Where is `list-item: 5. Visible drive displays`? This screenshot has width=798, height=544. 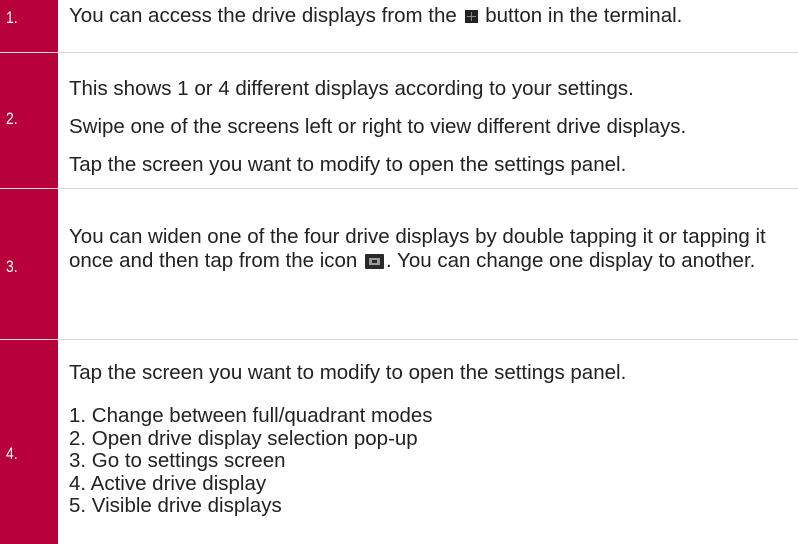
list-item: 5. Visible drive displays is located at coordinates (175, 505).